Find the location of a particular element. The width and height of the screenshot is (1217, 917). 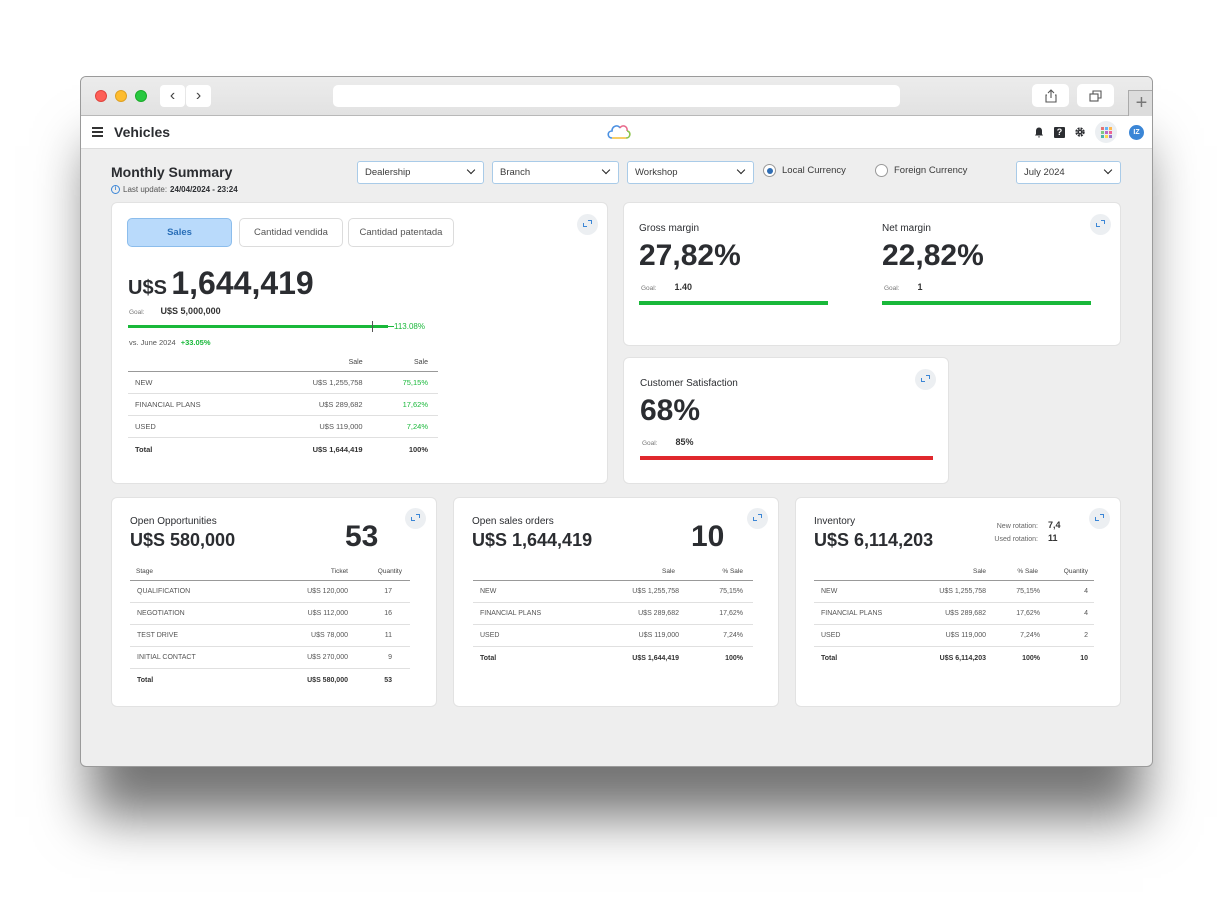

month-select: July 2024 is located at coordinates (1068, 172).